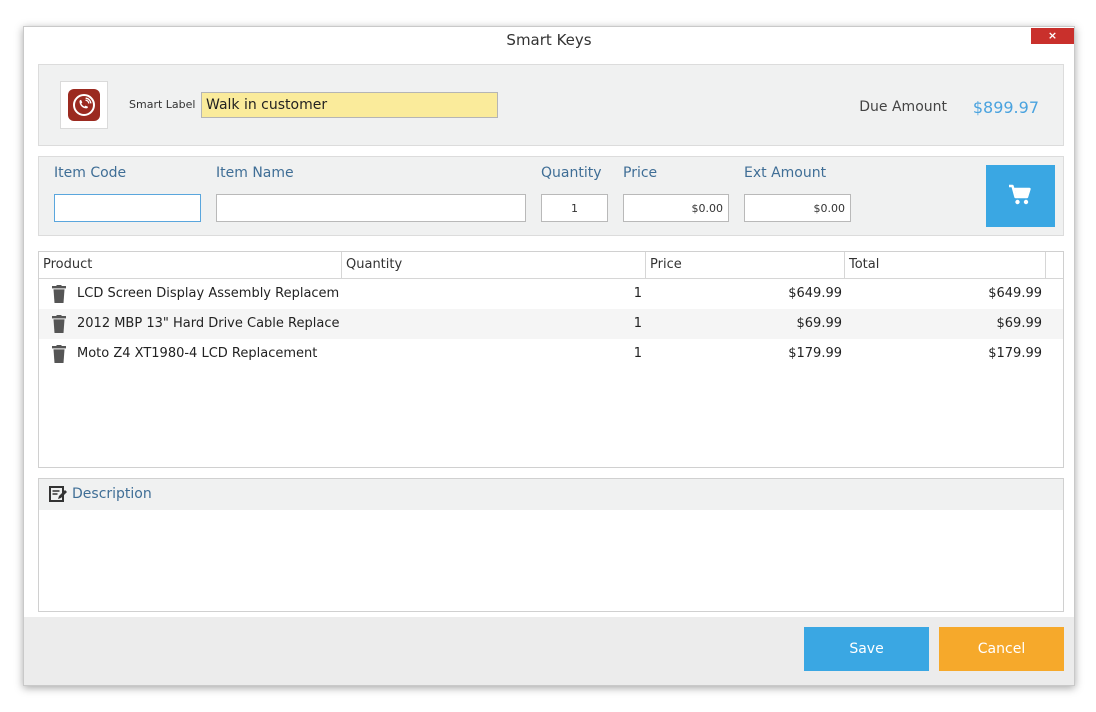  I want to click on cell-price: $69.99, so click(819, 323).